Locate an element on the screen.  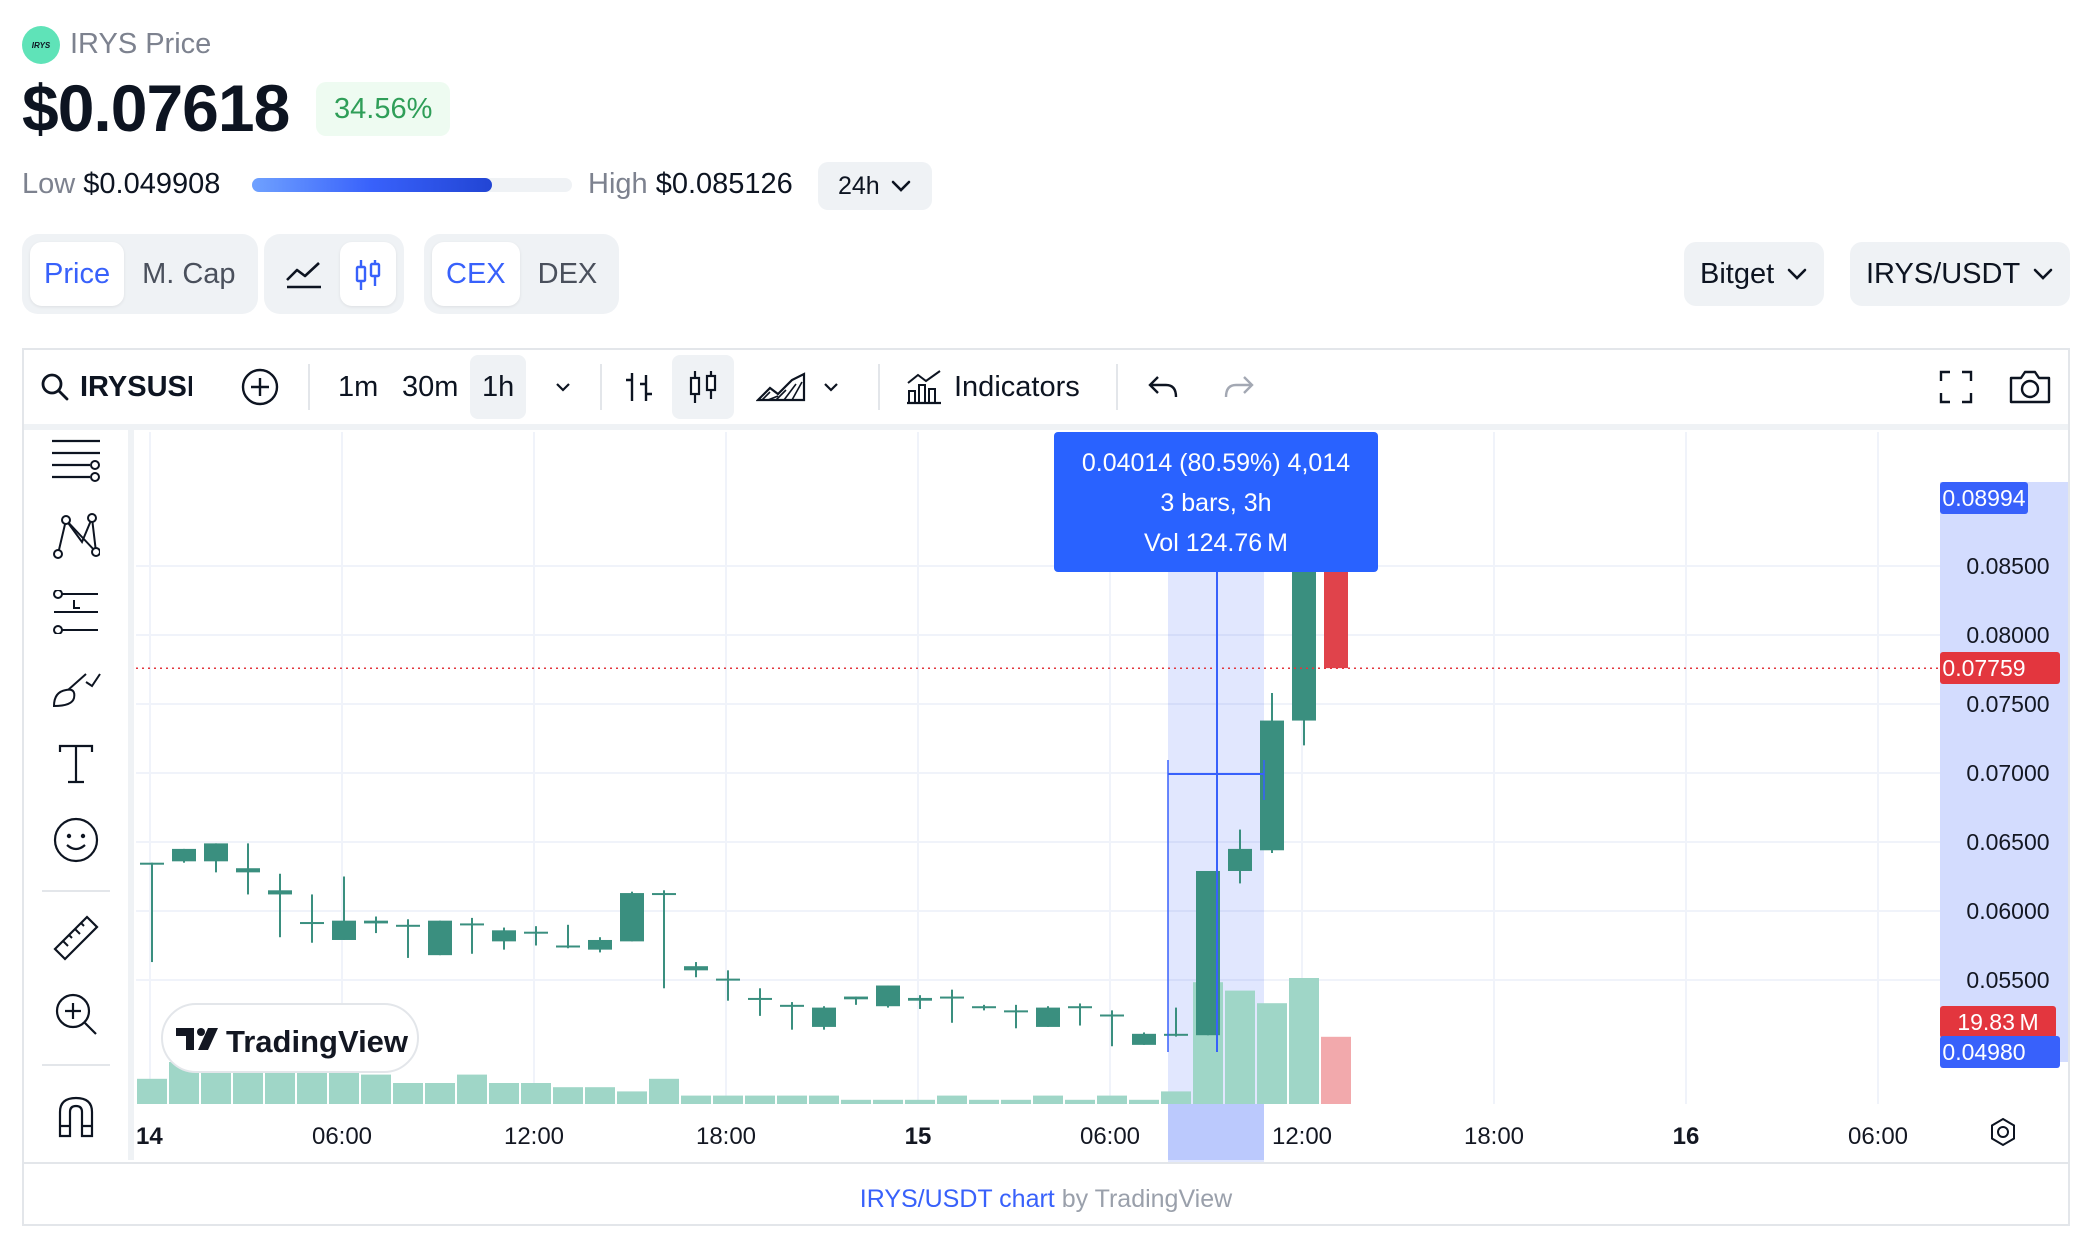
interval-1h: 1h is located at coordinates (498, 387).